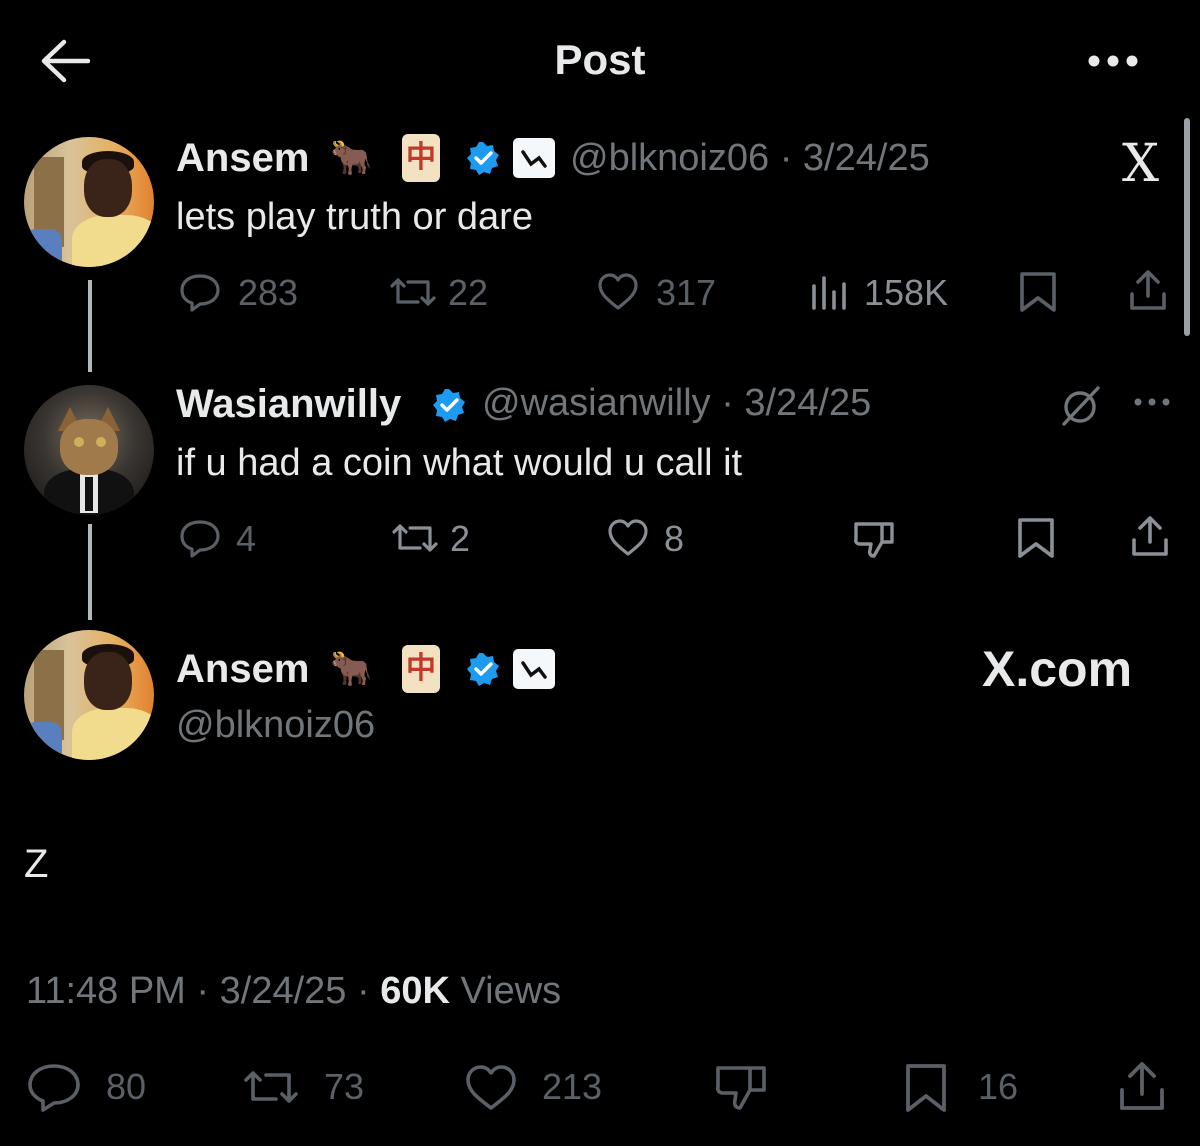 This screenshot has width=1200, height=1146. What do you see at coordinates (906, 292) in the screenshot?
I see `views-count: 158K` at bounding box center [906, 292].